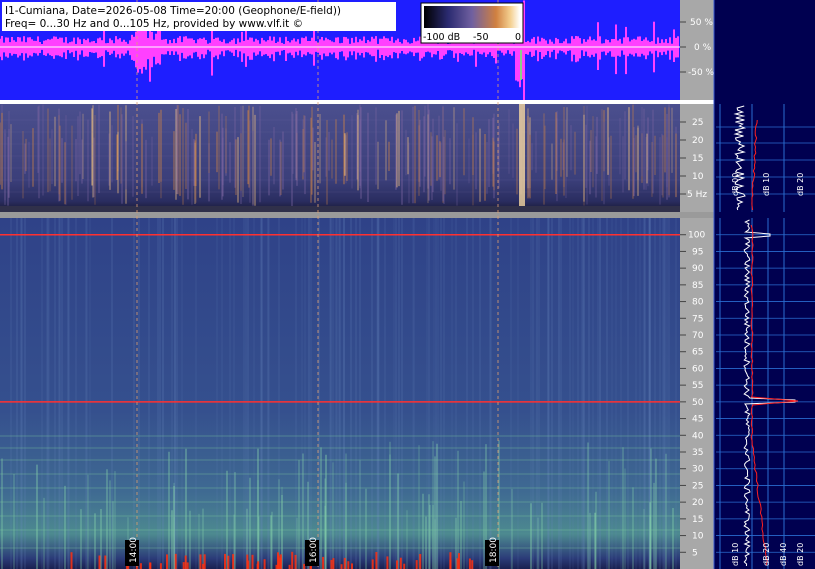  I want to click on high-spectrogram-ytick: 60, so click(698, 369).